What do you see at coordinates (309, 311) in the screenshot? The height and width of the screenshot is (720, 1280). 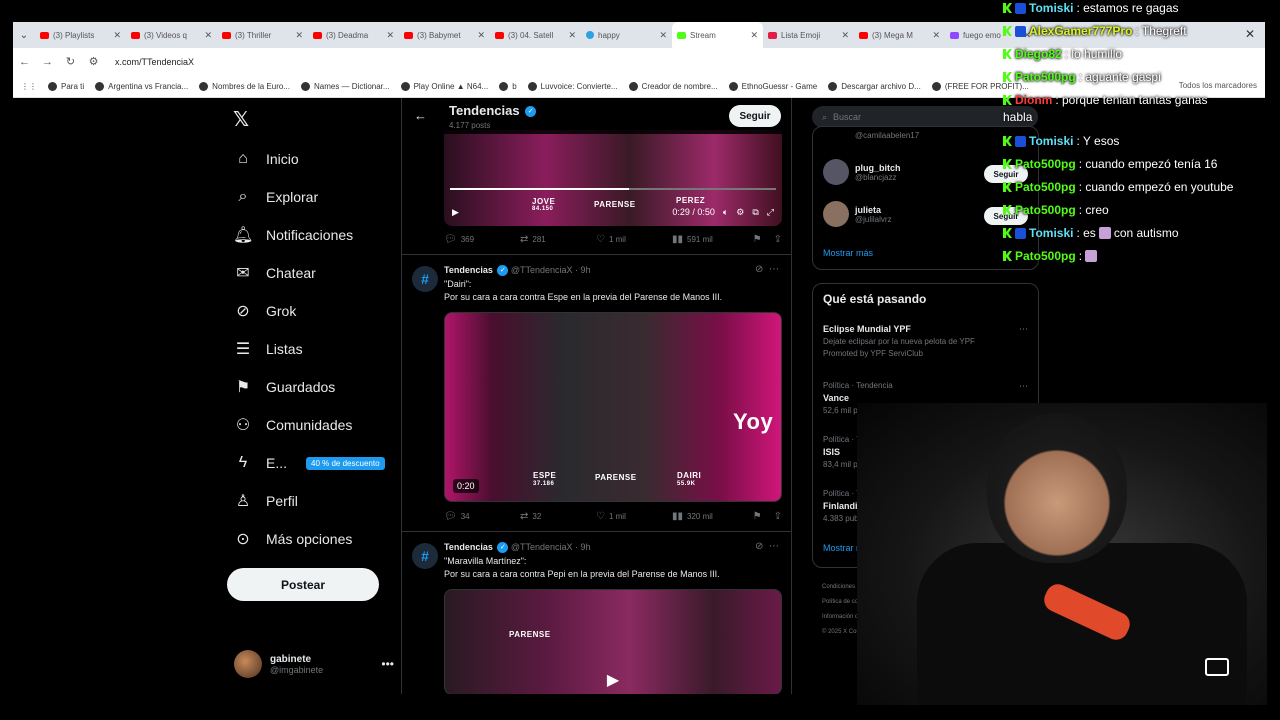 I see `nav-item-grok: ⊘ Grok` at bounding box center [309, 311].